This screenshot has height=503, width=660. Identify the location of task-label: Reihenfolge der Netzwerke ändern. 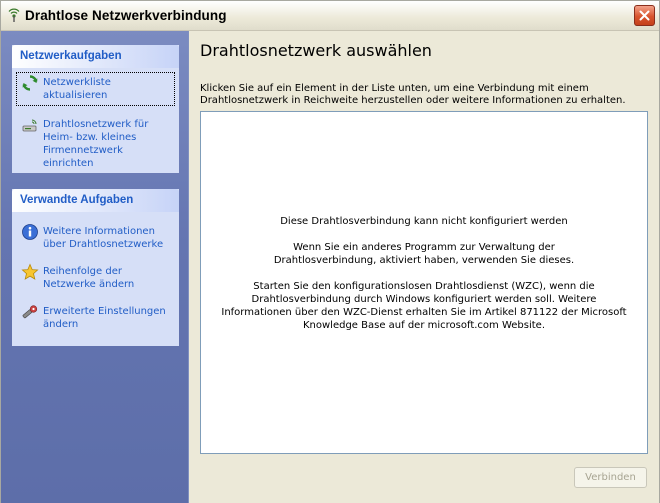
(89, 278).